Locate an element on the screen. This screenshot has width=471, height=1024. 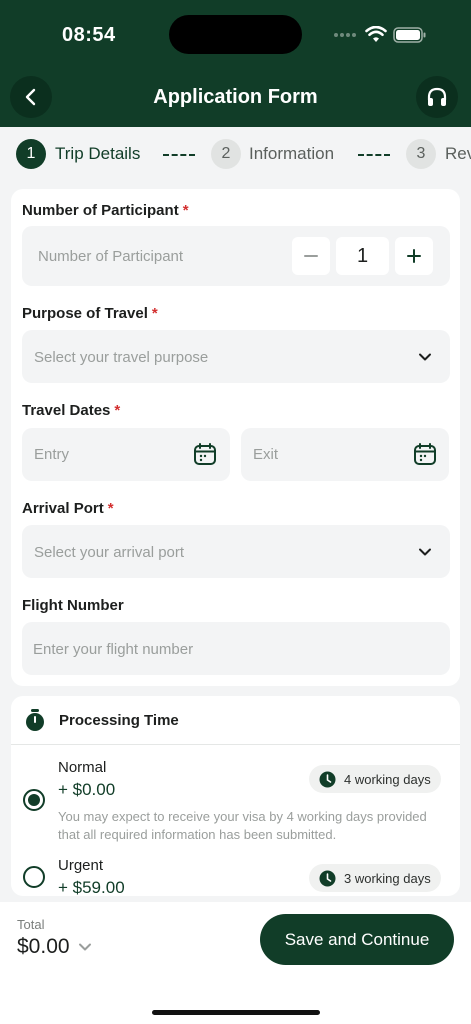
urgent-option-name: Urgent is located at coordinates (80, 865).